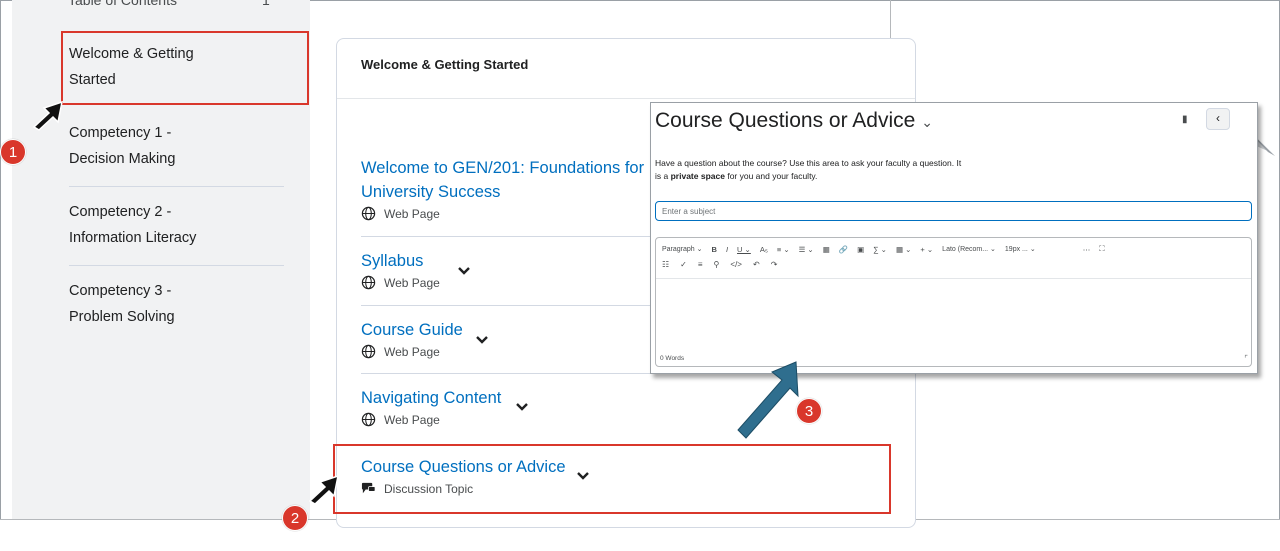 The width and height of the screenshot is (1280, 551). What do you see at coordinates (714, 249) in the screenshot?
I see `bold-icon: B` at bounding box center [714, 249].